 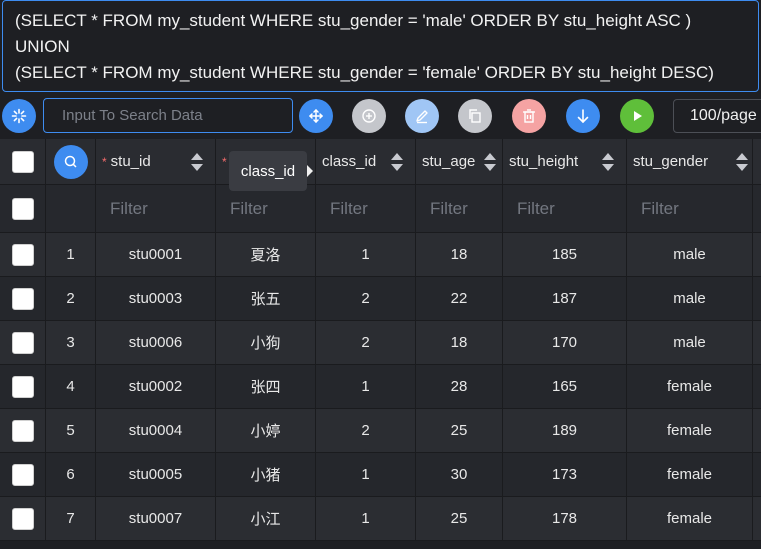 I want to click on add-button, so click(x=369, y=116).